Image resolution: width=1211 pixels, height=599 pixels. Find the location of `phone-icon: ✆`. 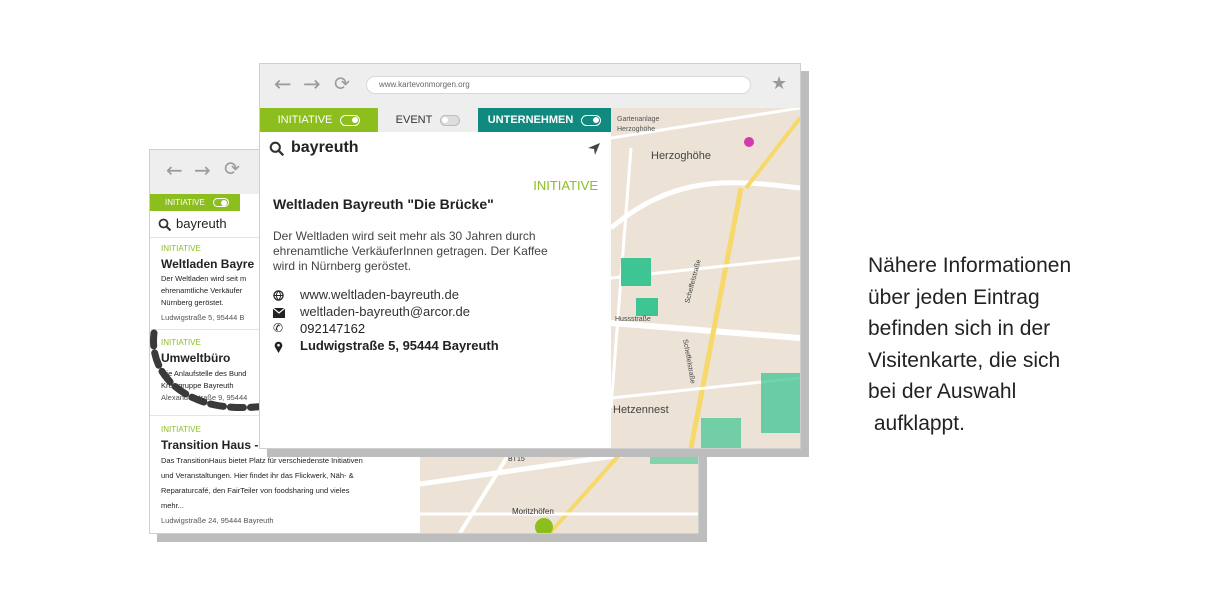

phone-icon: ✆ is located at coordinates (278, 328).